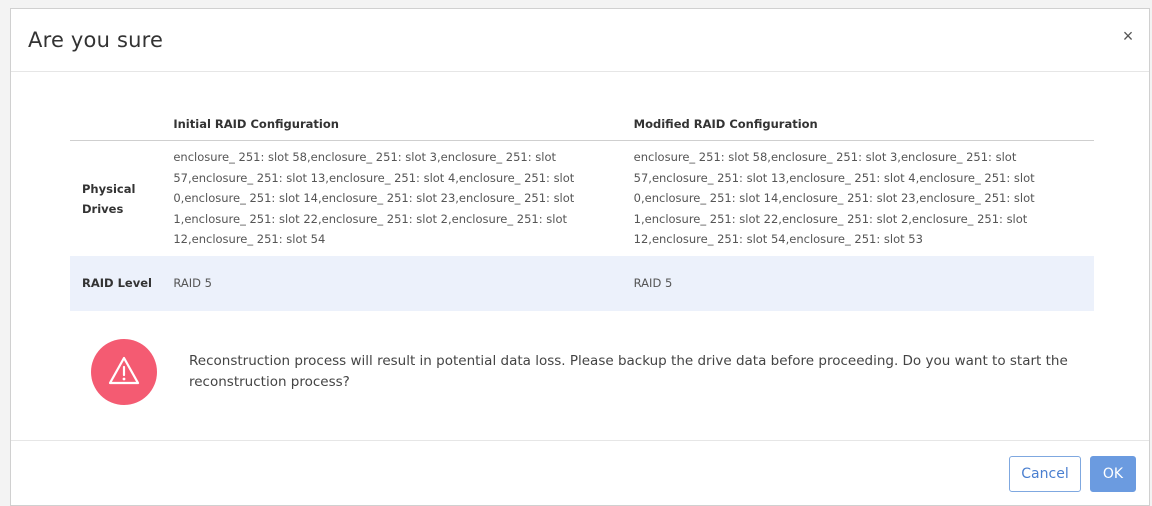 Image resolution: width=1152 pixels, height=506 pixels. I want to click on table-header-empty, so click(122, 124).